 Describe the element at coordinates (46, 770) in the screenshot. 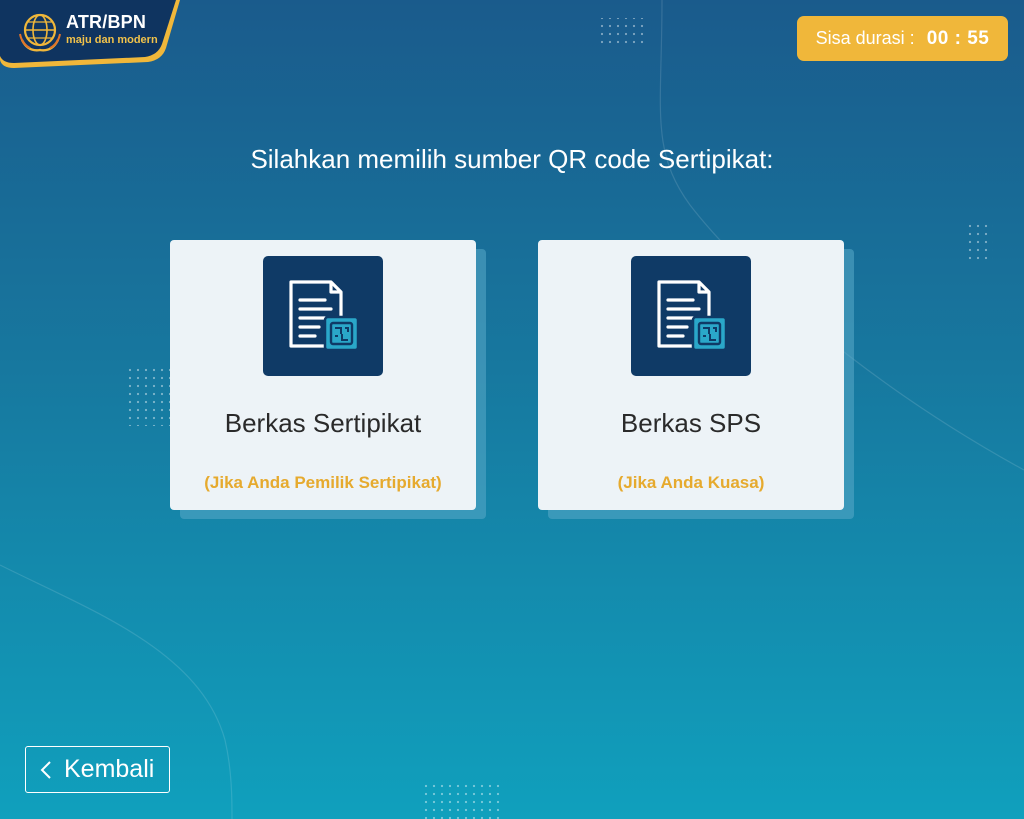

I see `chevron-left-icon` at that location.